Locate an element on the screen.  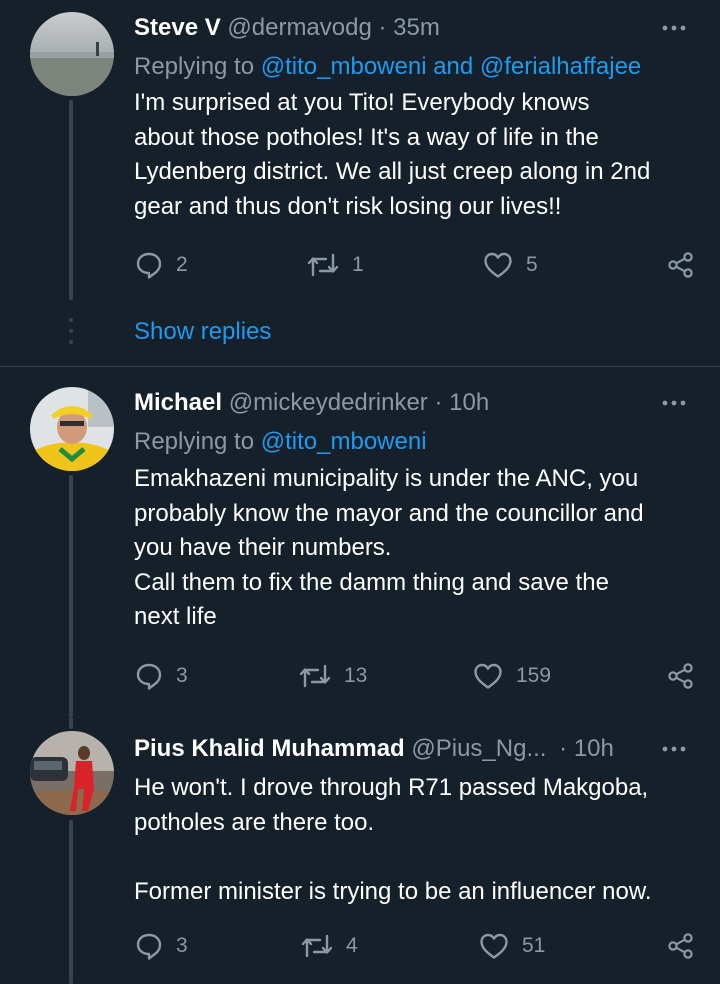
reply-button: 2 is located at coordinates (161, 265).